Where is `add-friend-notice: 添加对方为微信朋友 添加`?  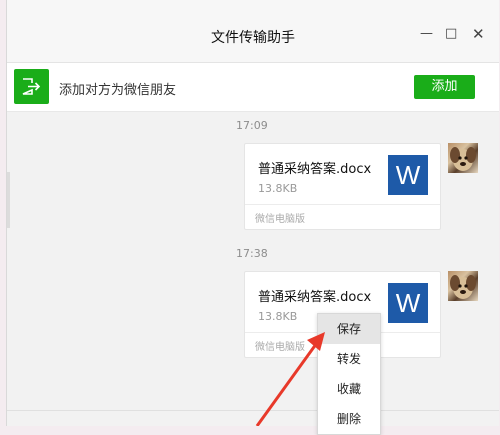 add-friend-notice: 添加对方为微信朋友 添加 is located at coordinates (253, 87).